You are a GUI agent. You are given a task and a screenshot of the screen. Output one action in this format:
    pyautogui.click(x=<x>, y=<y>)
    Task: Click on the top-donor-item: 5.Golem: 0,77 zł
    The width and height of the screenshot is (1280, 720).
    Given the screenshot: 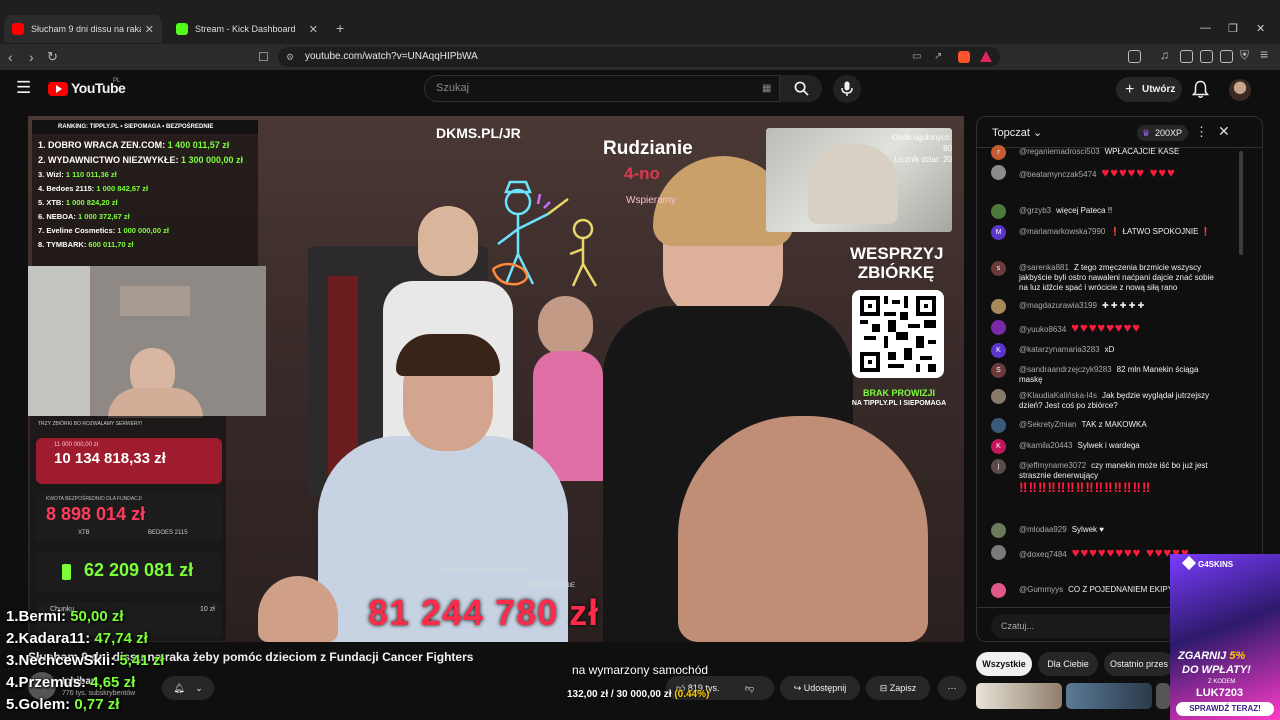 What is the action you would take?
    pyautogui.click(x=62, y=704)
    